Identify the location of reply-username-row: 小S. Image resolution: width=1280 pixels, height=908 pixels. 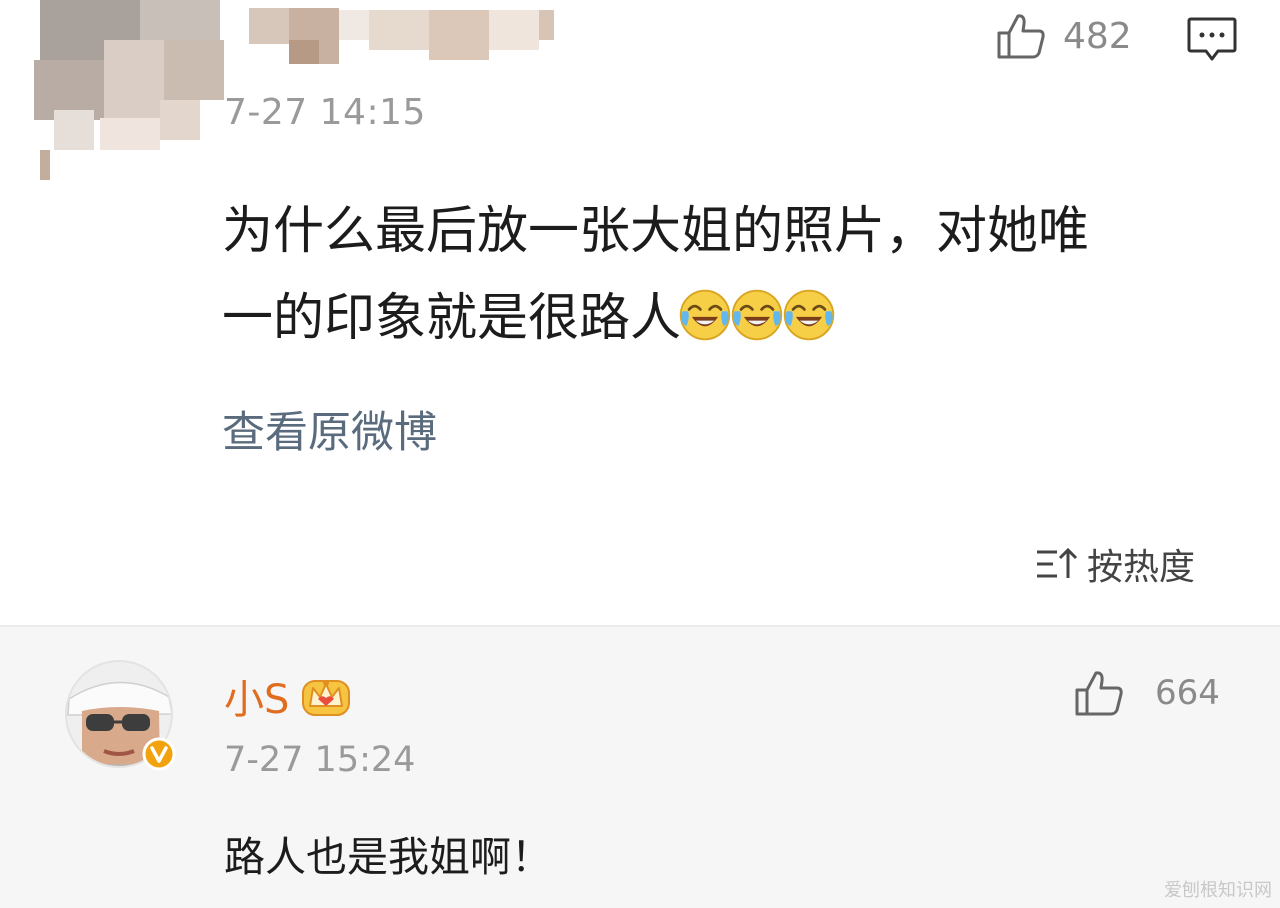
(287, 696).